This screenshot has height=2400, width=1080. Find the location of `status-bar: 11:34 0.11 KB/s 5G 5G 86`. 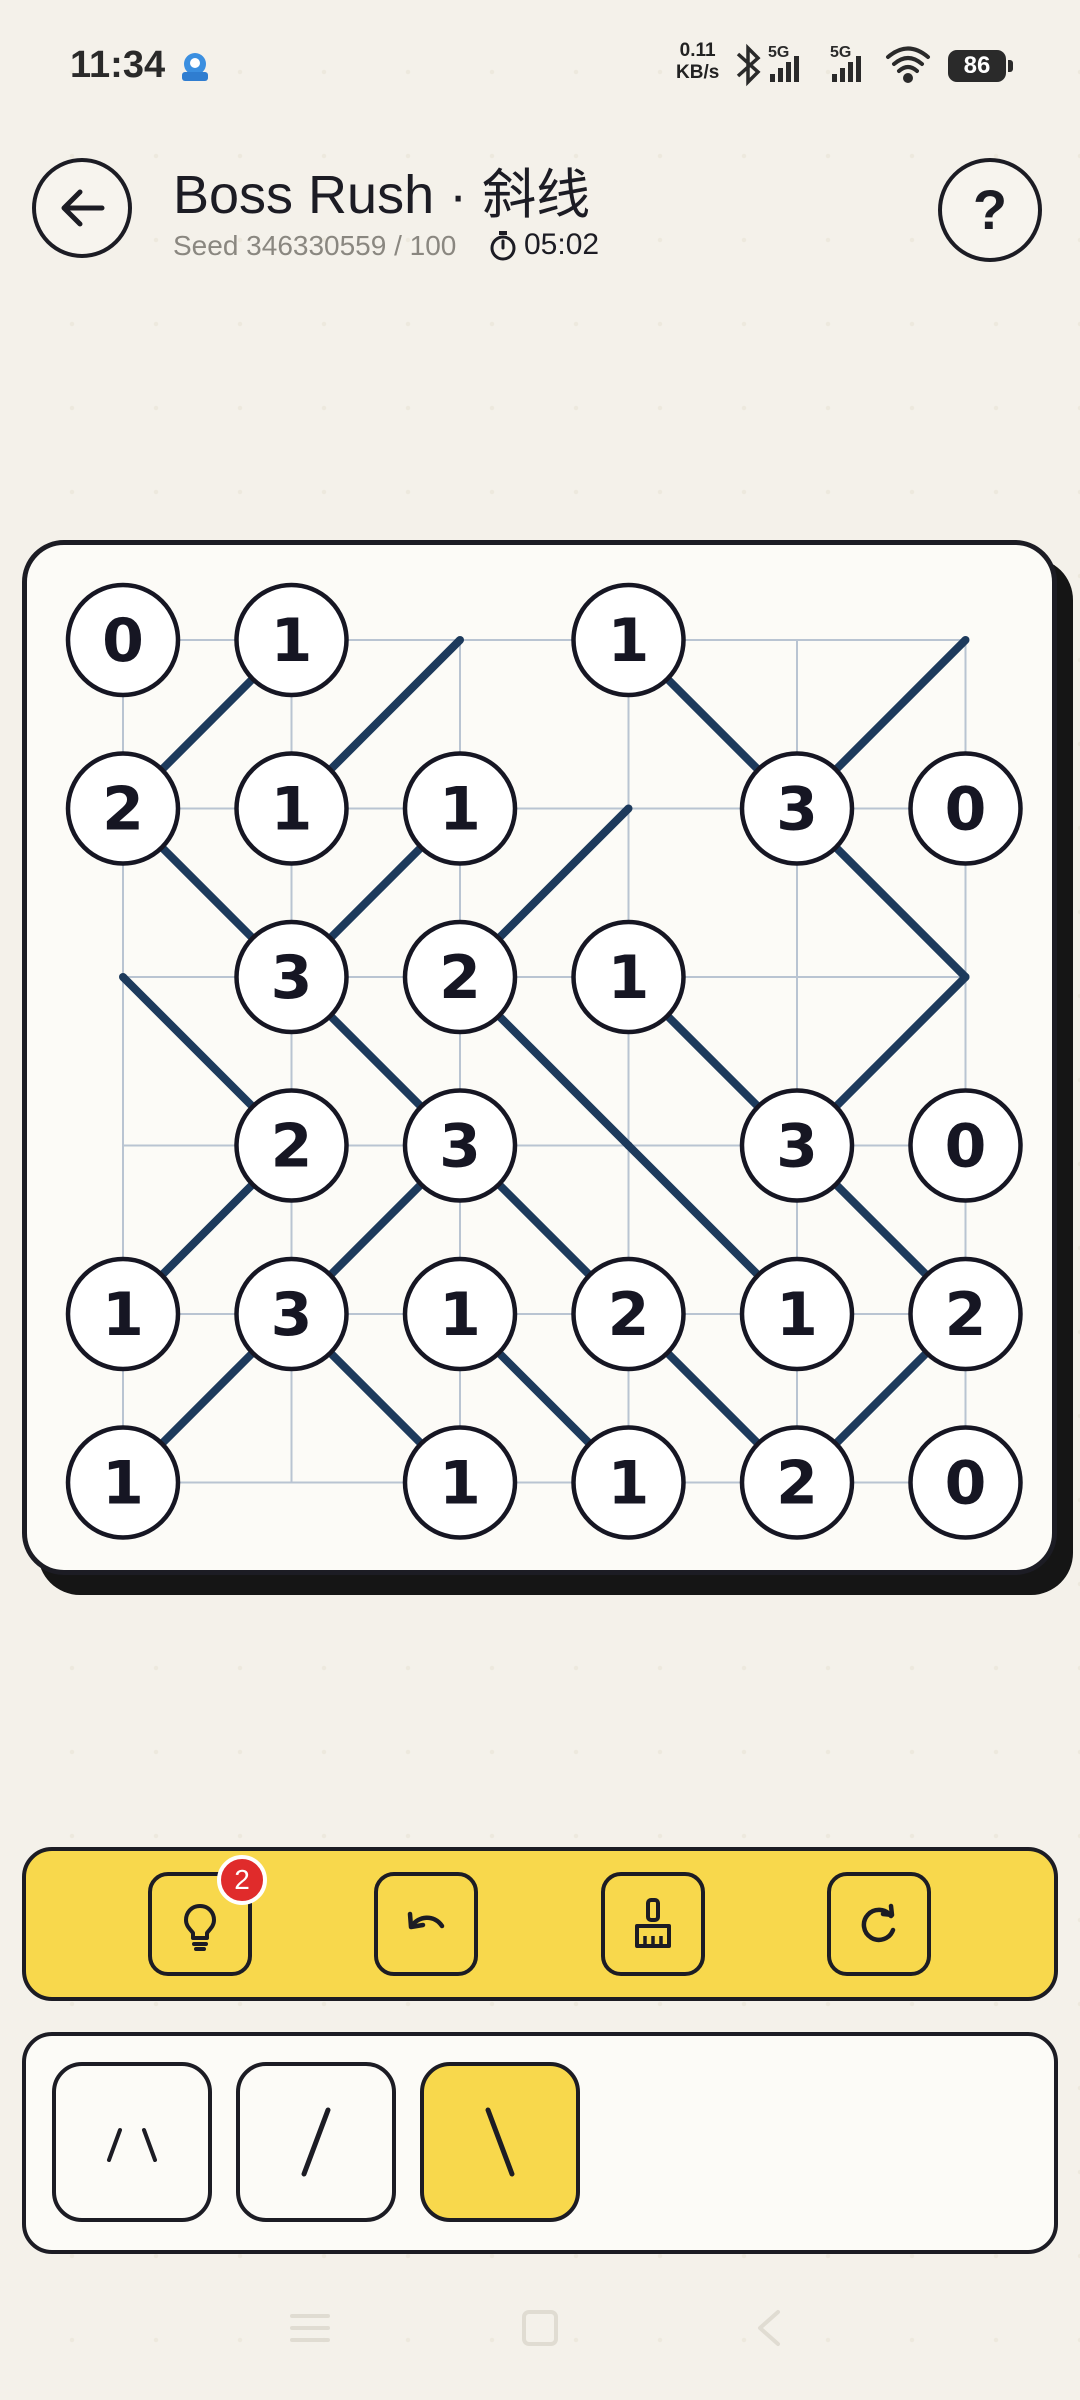

status-bar: 11:34 0.11 KB/s 5G 5G 86 is located at coordinates (540, 65).